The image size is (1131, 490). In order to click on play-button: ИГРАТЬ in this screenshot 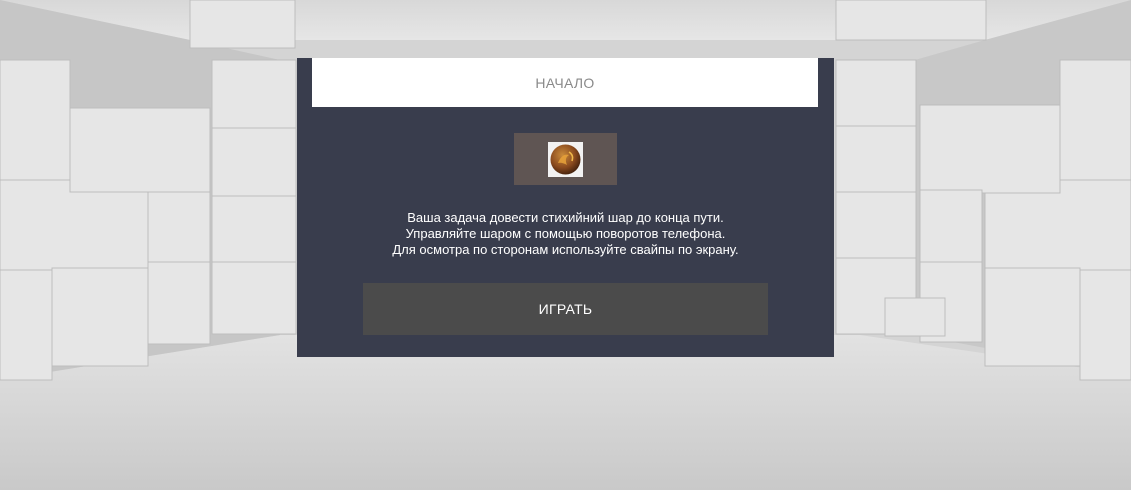, I will do `click(565, 309)`.